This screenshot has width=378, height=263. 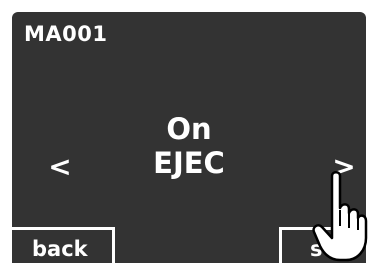 What do you see at coordinates (340, 216) in the screenshot?
I see `pointing-hand-icon` at bounding box center [340, 216].